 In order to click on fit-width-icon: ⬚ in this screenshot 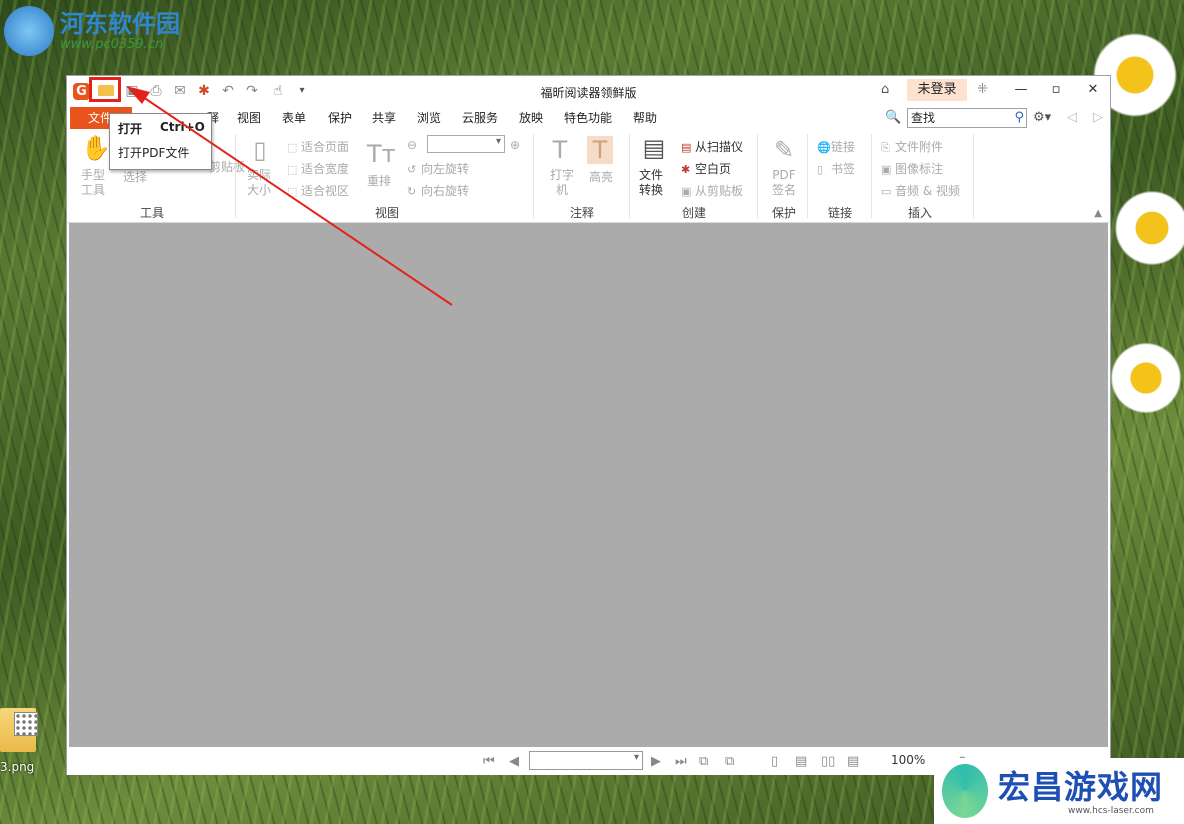, I will do `click(292, 169)`.